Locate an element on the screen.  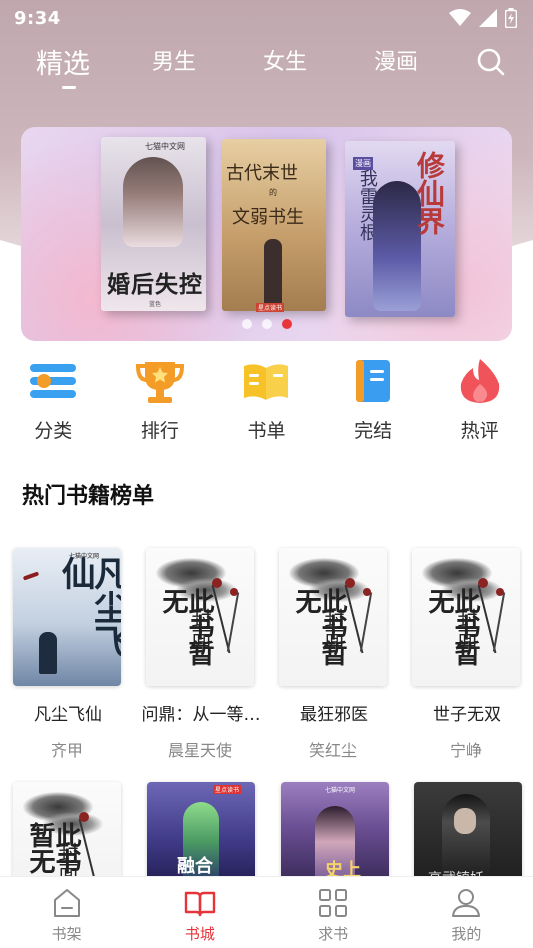
book-author: 笑红尘 is located at coordinates (332, 750).